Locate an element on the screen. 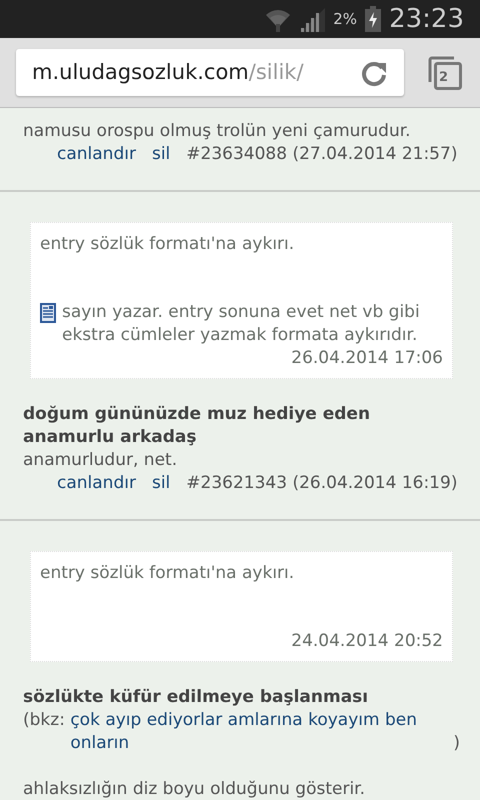 This screenshot has width=480, height=800. notice-note: sayın yazar. entry sonuna evet net vb gibi ekstra cümleler yazmak formata aykırıdır. is located at coordinates (241, 324).